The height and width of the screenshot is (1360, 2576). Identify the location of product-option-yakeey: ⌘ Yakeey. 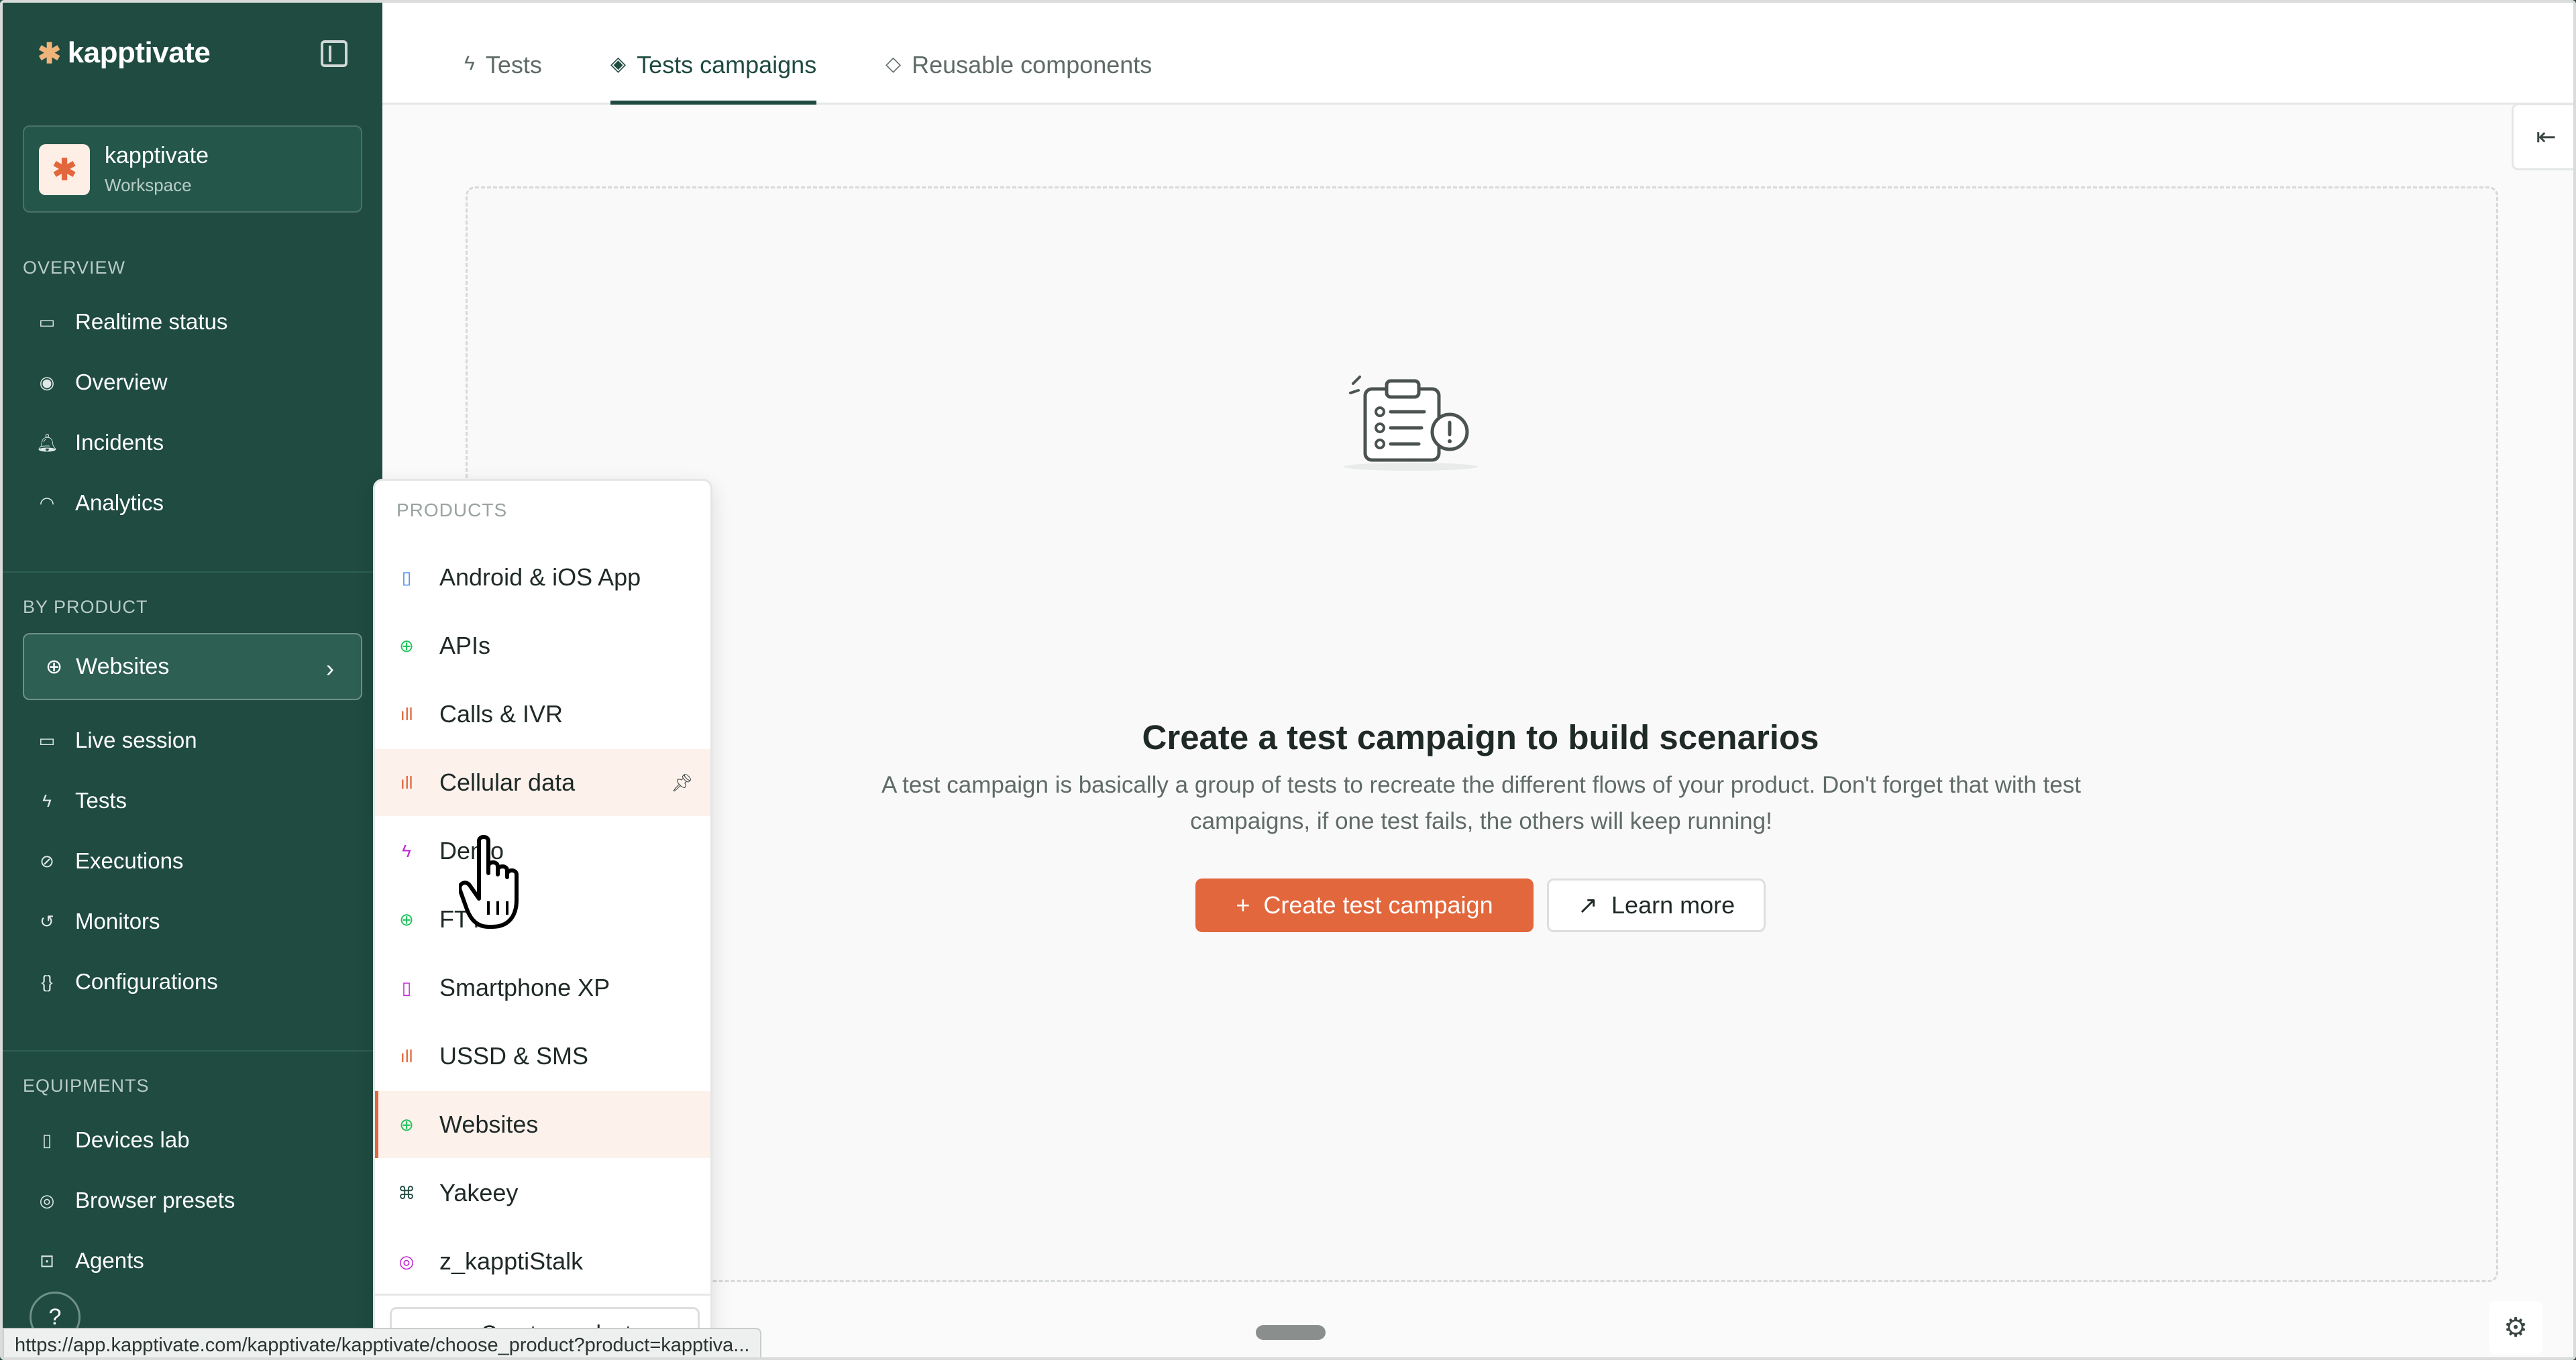
(542, 1193).